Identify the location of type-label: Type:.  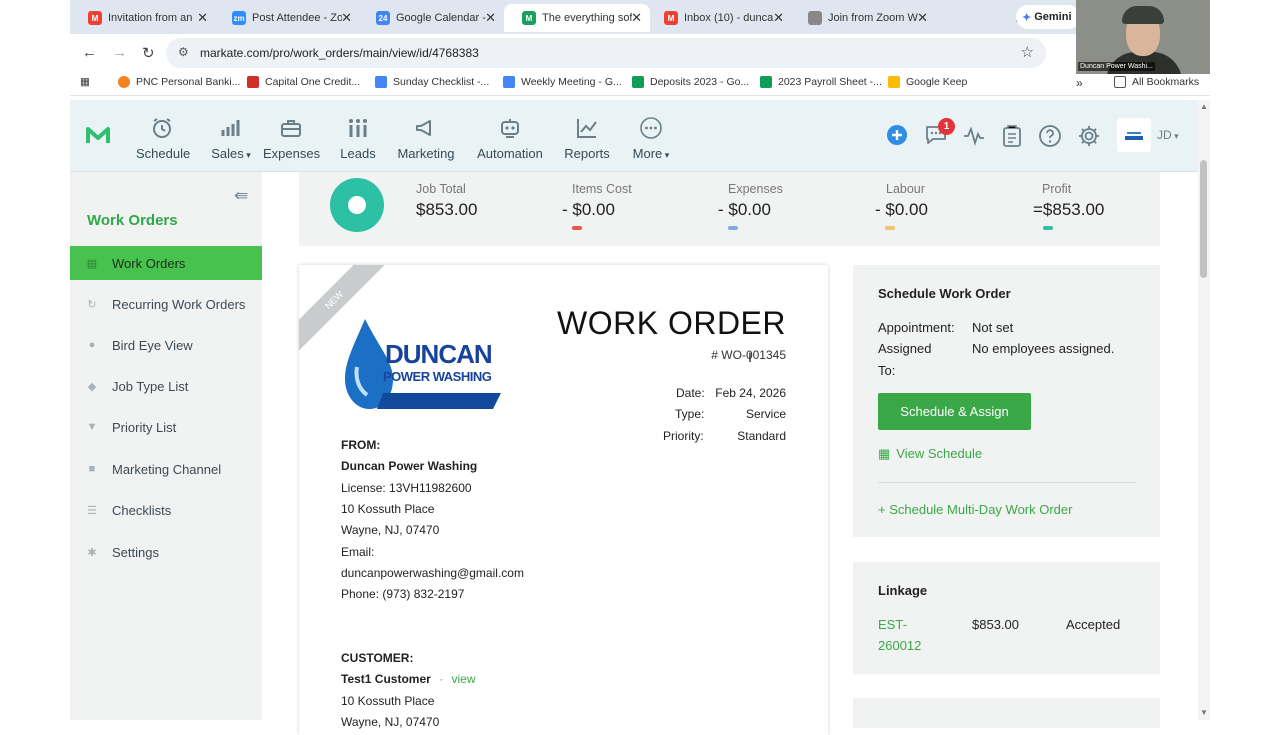
(690, 414).